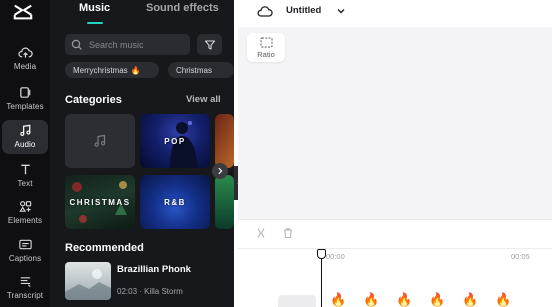 This screenshot has width=552, height=307. I want to click on ratio-button: Ratio, so click(266, 47).